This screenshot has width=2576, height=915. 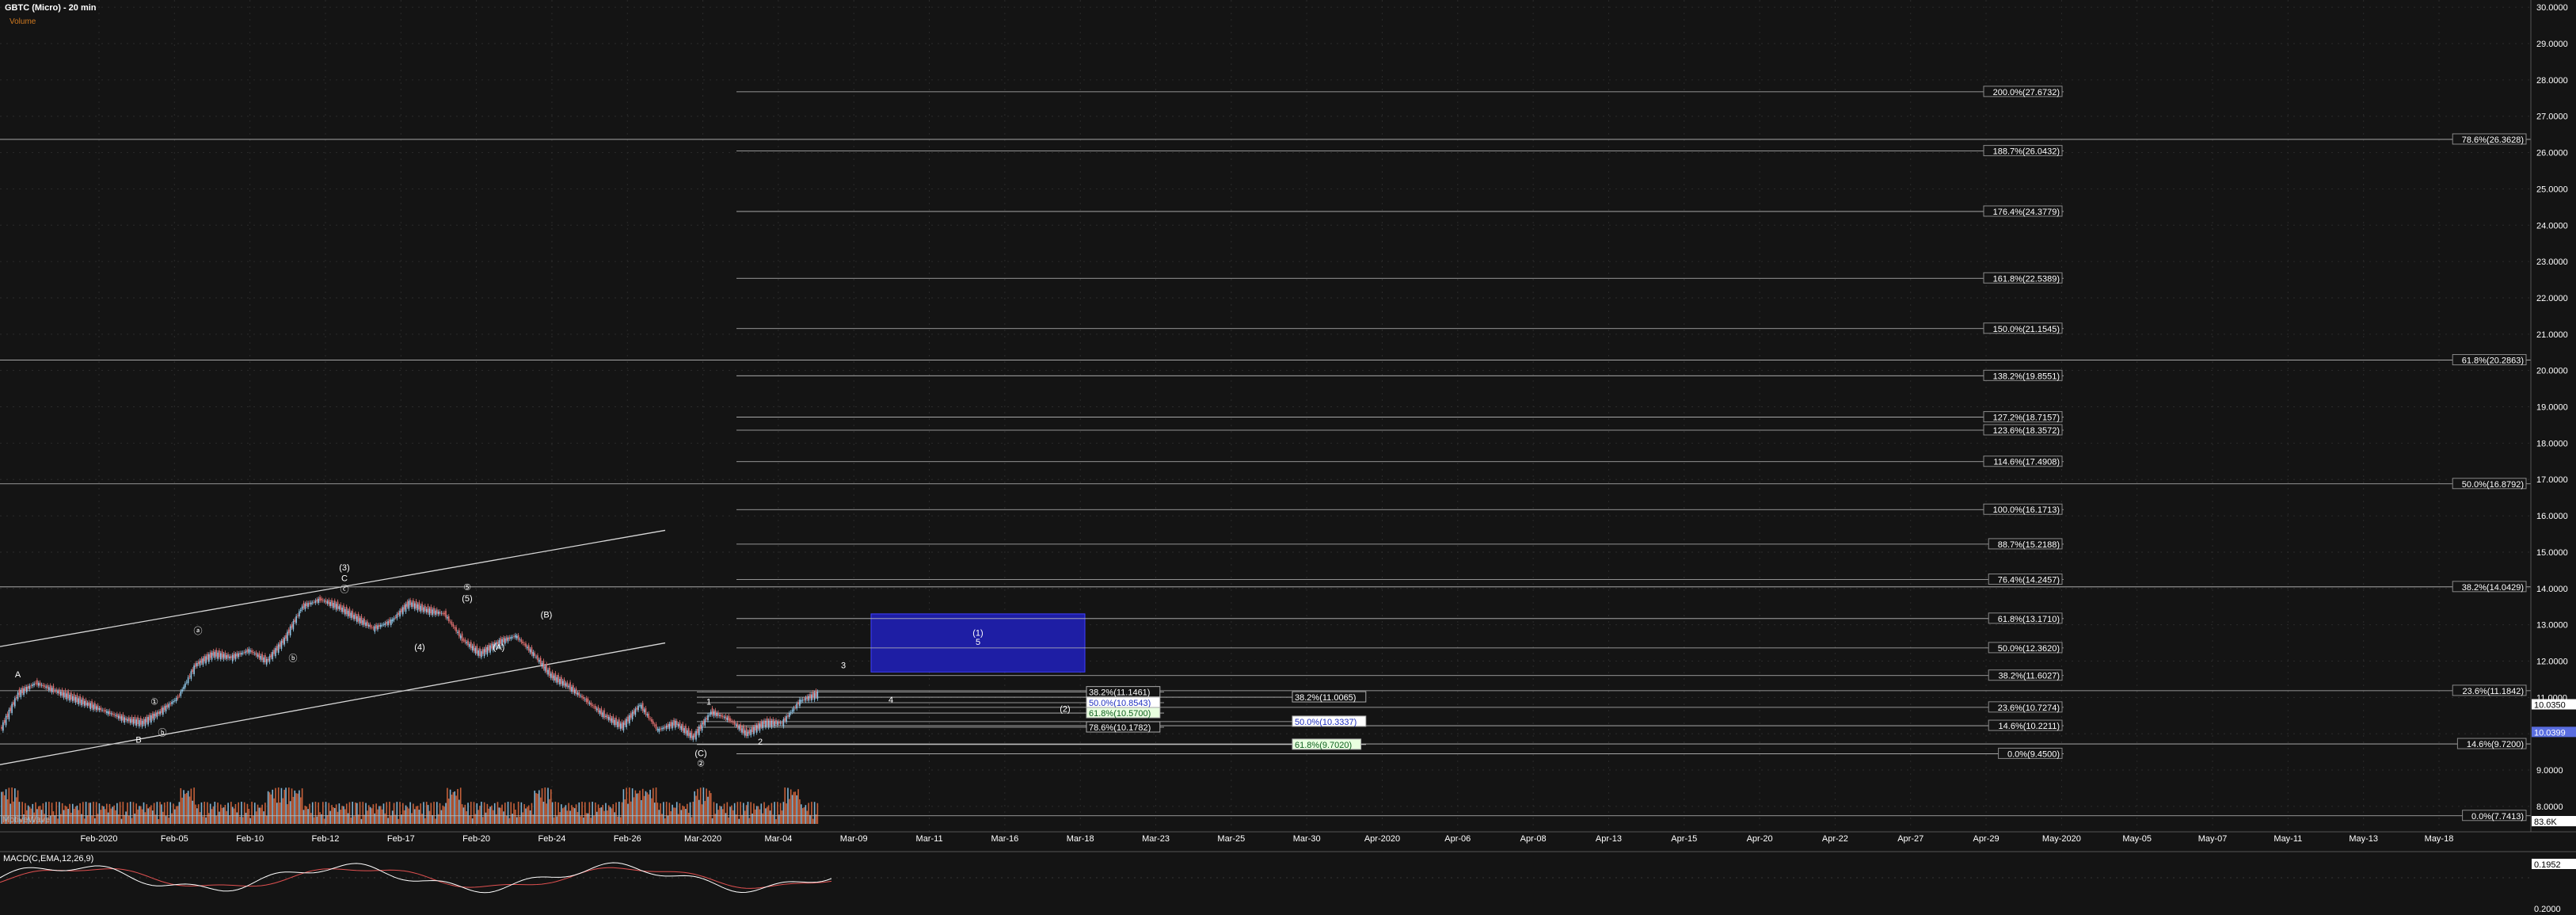 I want to click on watermark: MotiveWave, so click(x=26, y=820).